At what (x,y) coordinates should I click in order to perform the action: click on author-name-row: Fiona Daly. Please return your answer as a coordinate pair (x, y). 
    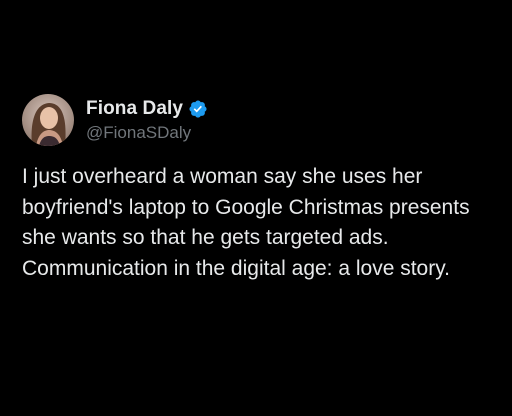
    Looking at the image, I should click on (147, 109).